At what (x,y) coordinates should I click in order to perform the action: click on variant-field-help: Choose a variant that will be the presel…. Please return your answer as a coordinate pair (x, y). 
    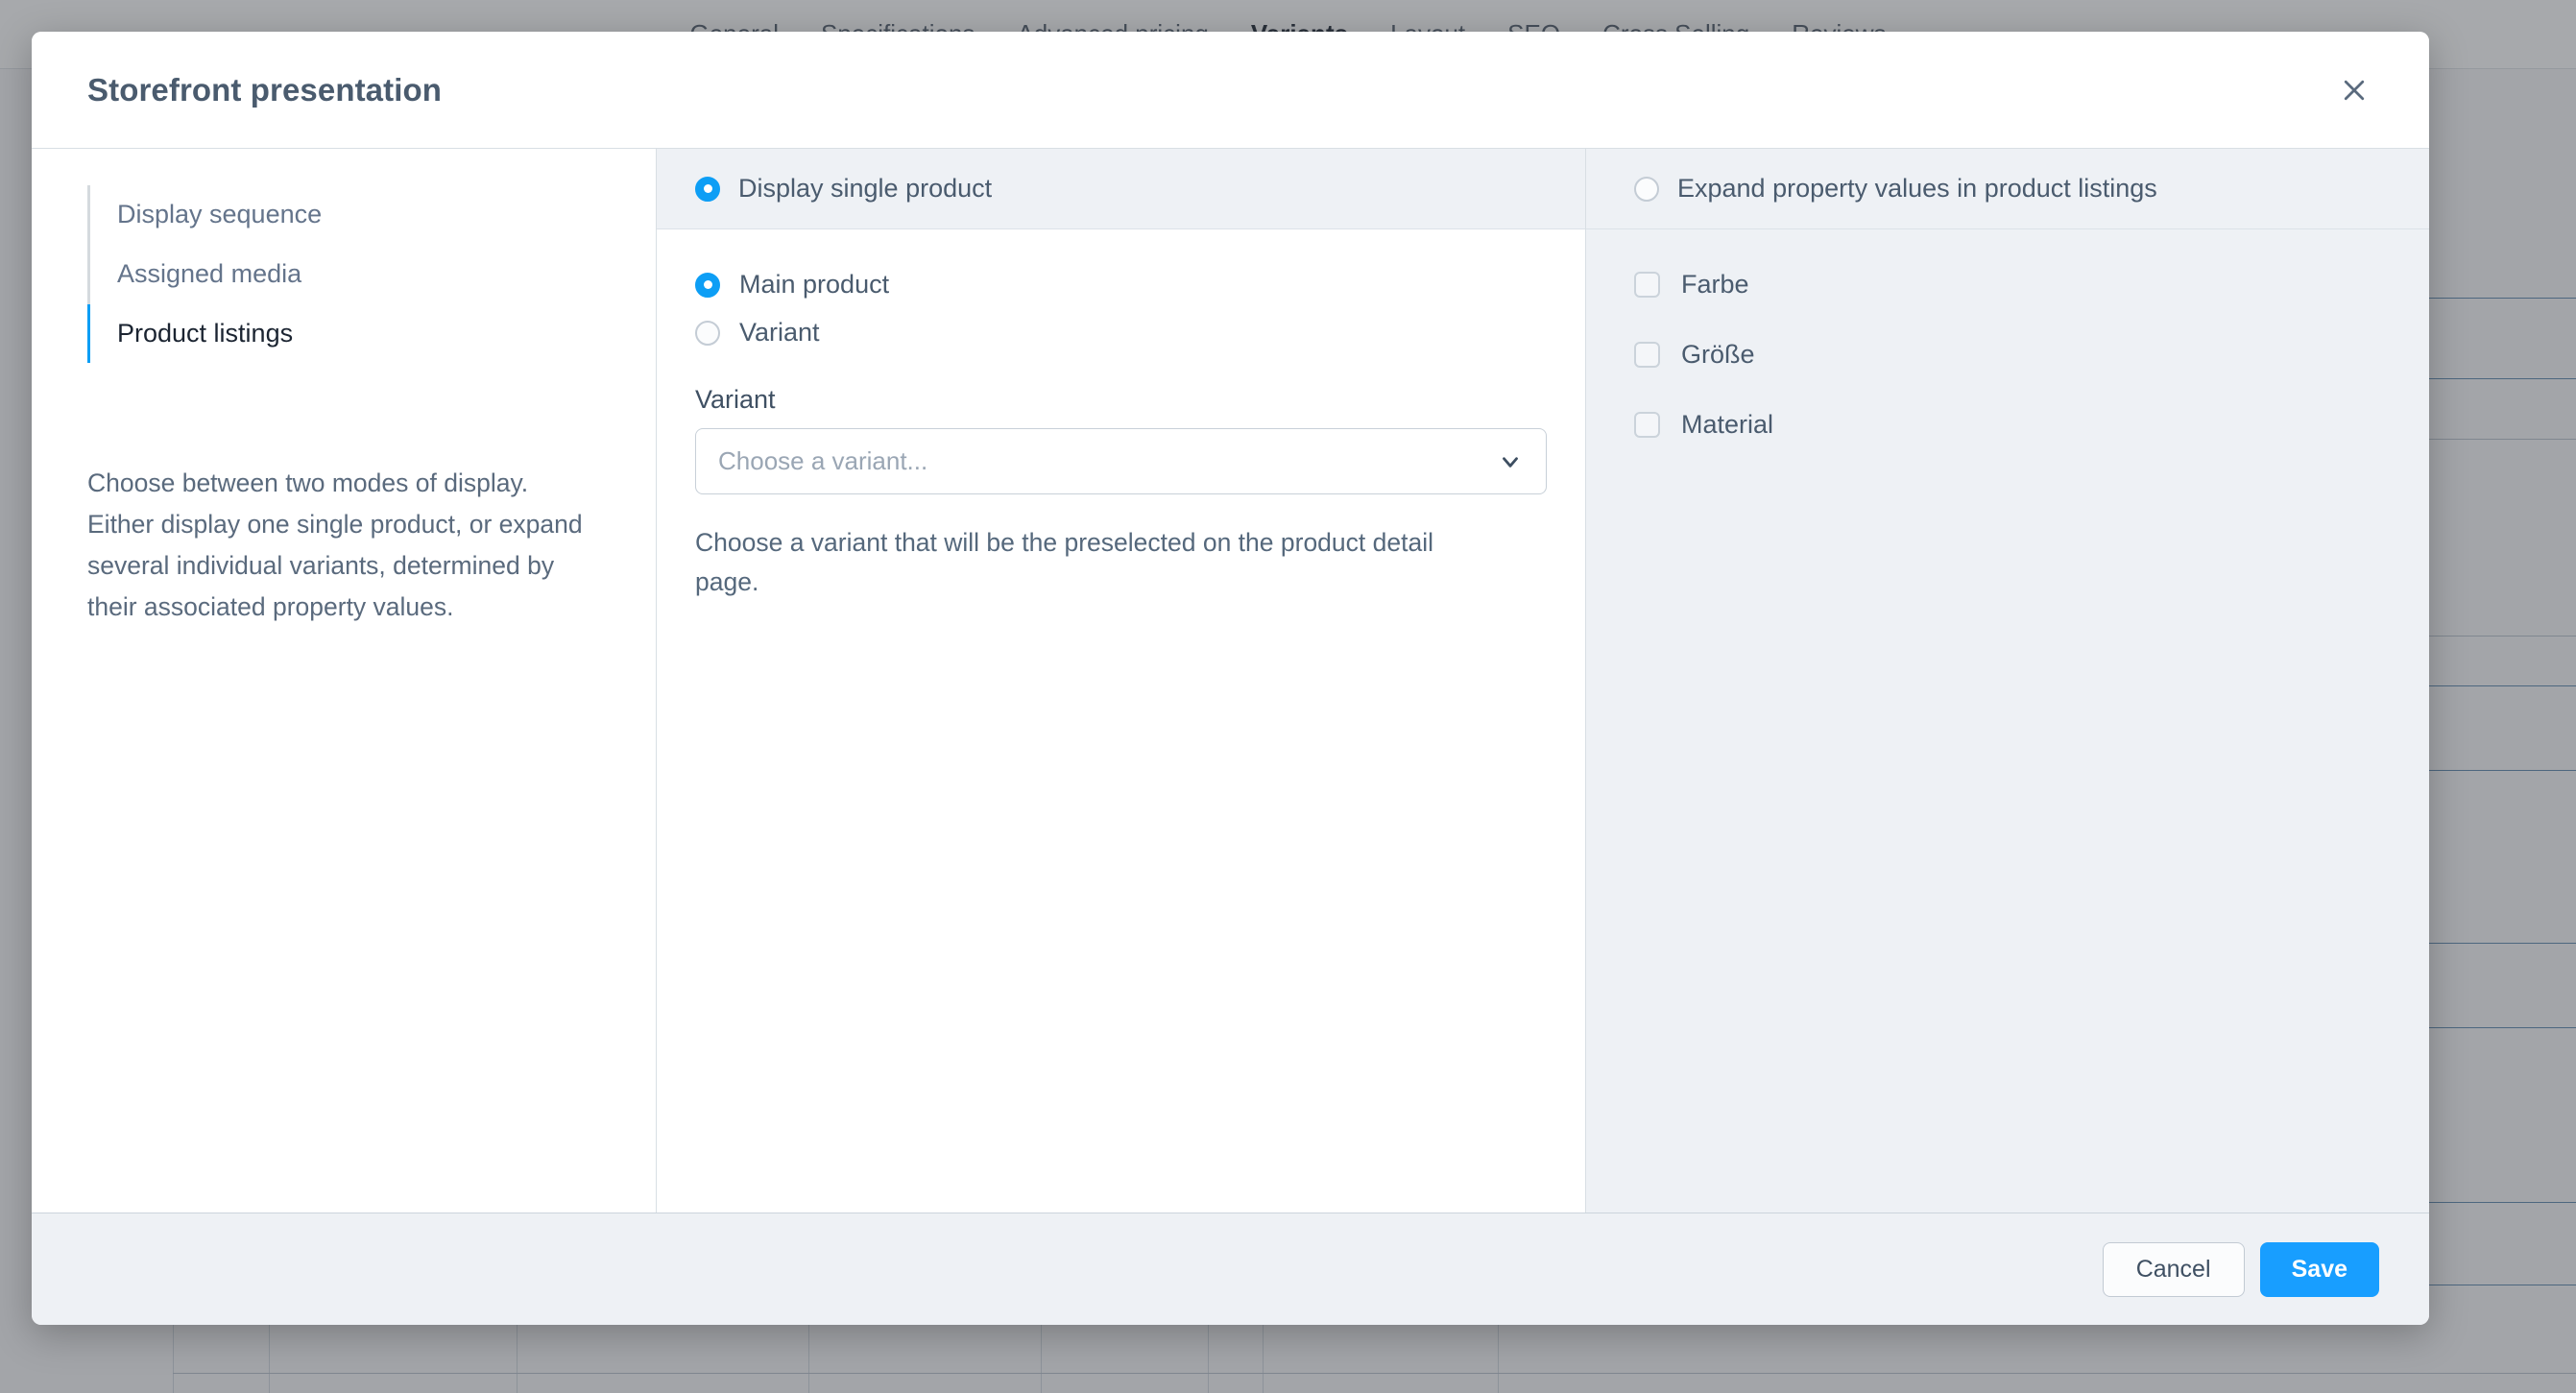
    Looking at the image, I should click on (1064, 562).